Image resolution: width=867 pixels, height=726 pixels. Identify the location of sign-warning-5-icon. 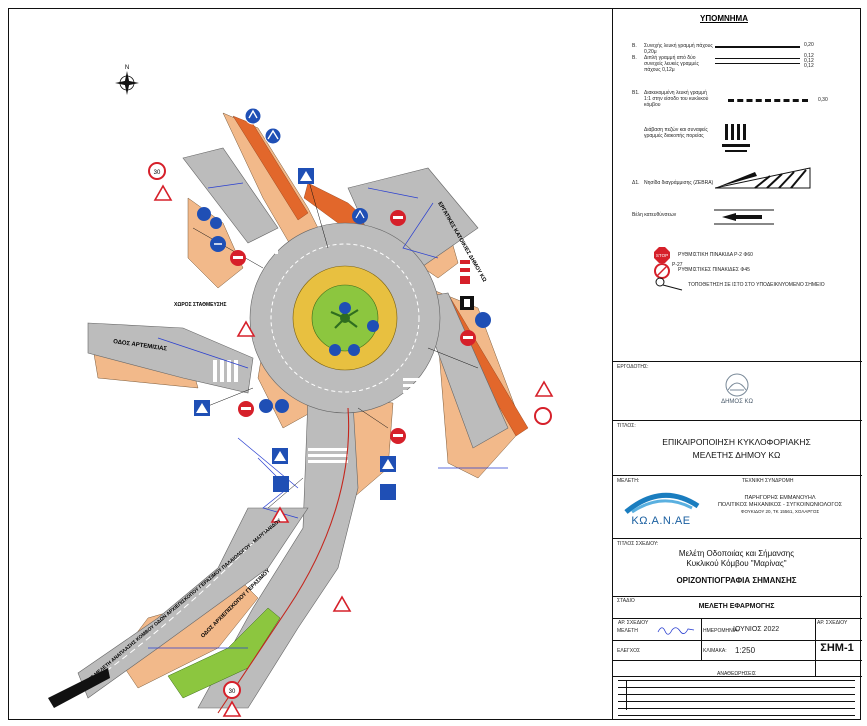
(342, 603).